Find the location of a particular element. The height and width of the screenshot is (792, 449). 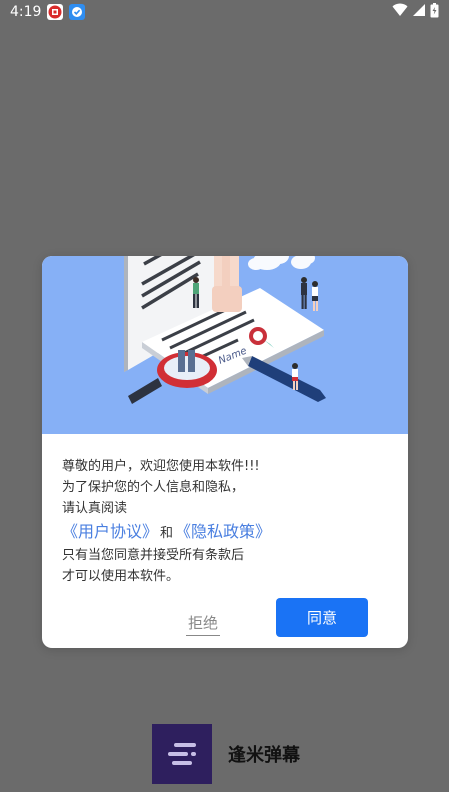

app-name: 逢米弹幕 is located at coordinates (264, 755).